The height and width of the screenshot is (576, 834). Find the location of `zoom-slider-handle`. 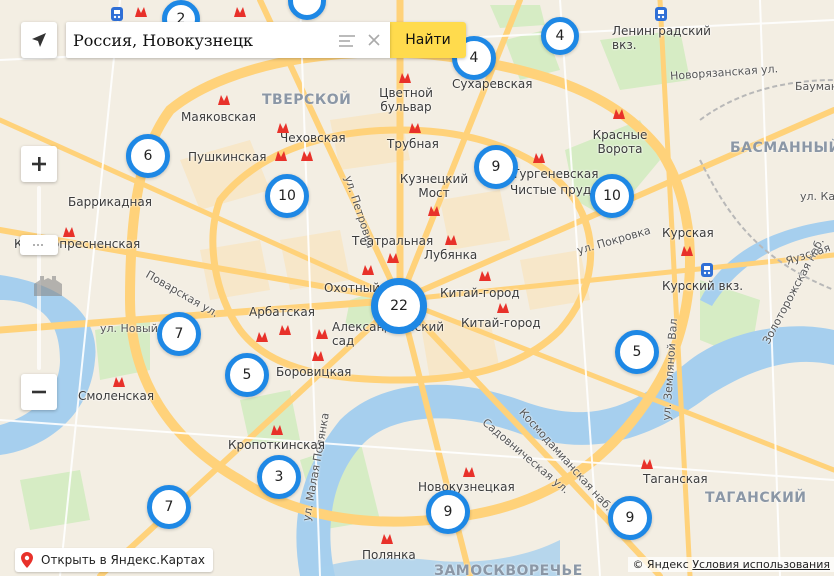

zoom-slider-handle is located at coordinates (39, 245).